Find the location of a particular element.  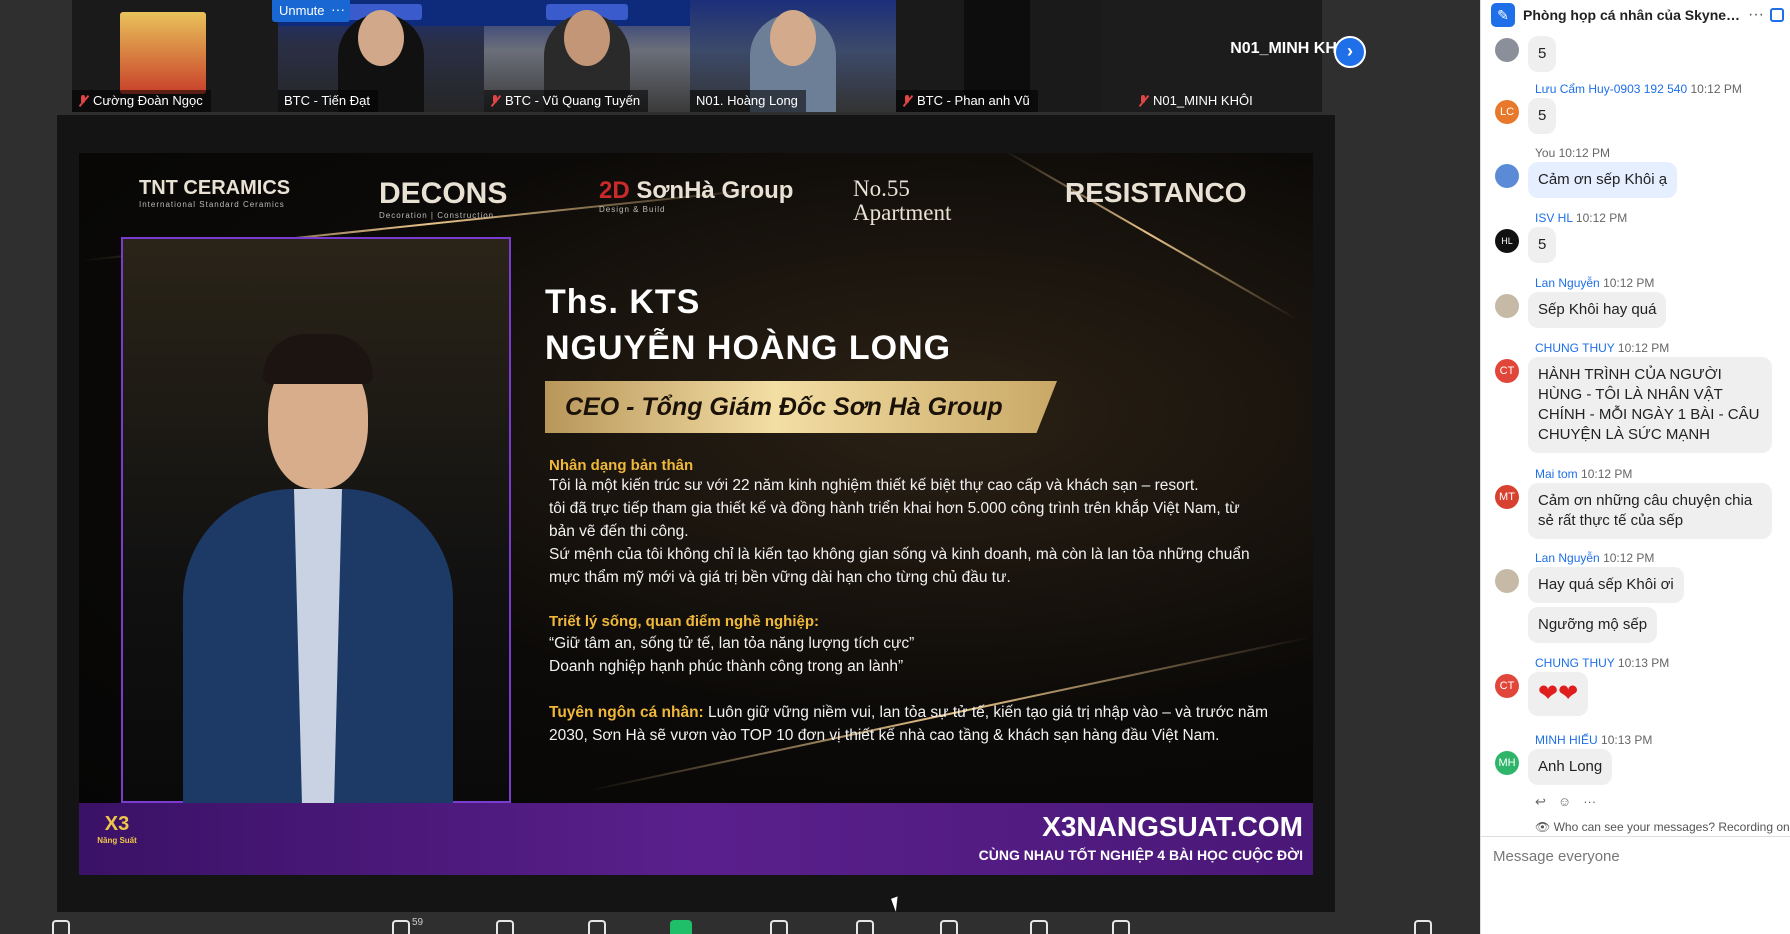

footer-url: X3NANGSUAT.COM is located at coordinates (1172, 826).